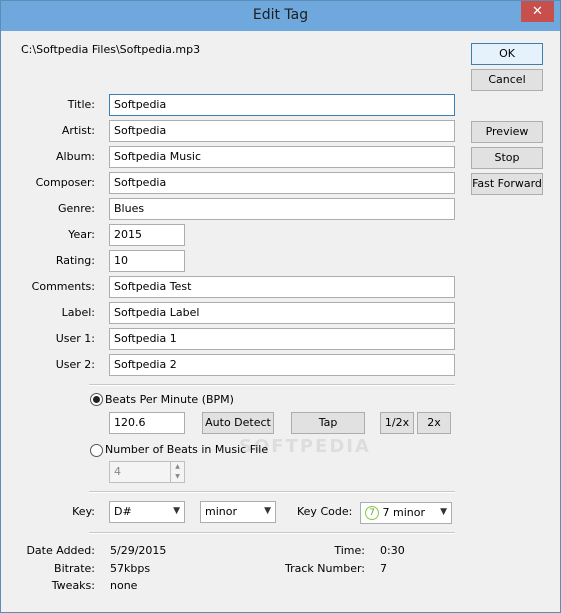  What do you see at coordinates (282, 339) in the screenshot?
I see `user1-field: Softpedia 1` at bounding box center [282, 339].